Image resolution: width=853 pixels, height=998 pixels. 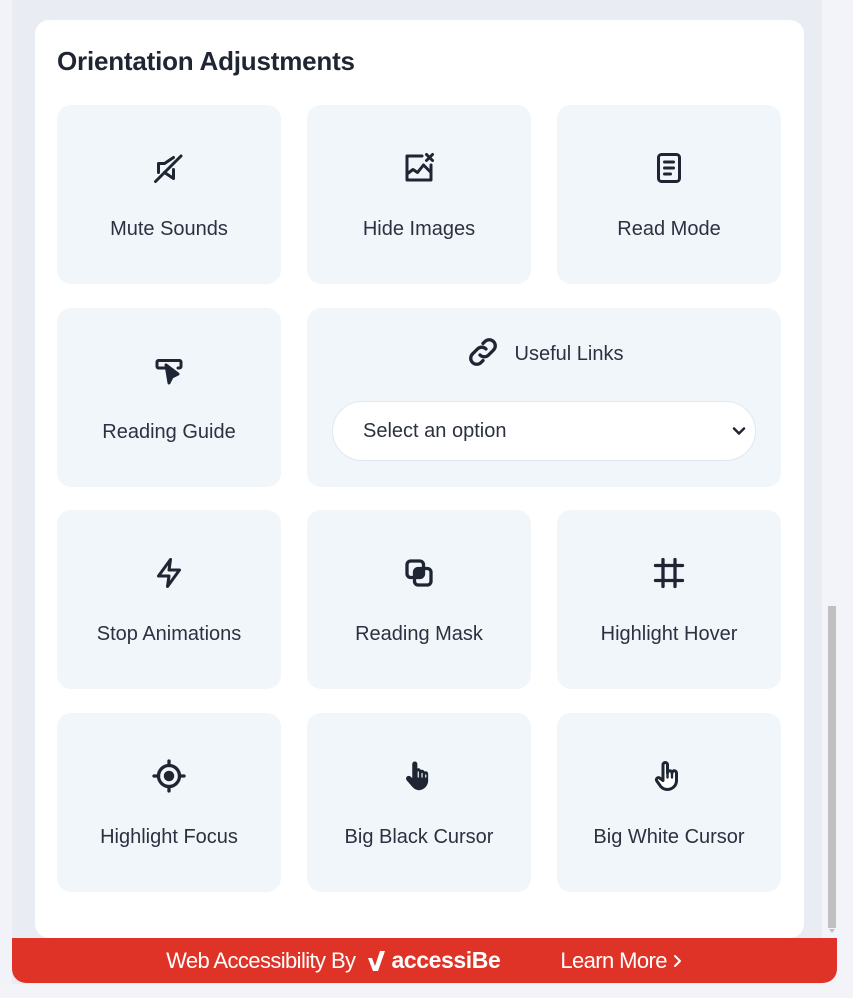 I want to click on chevron-down-icon, so click(x=739, y=431).